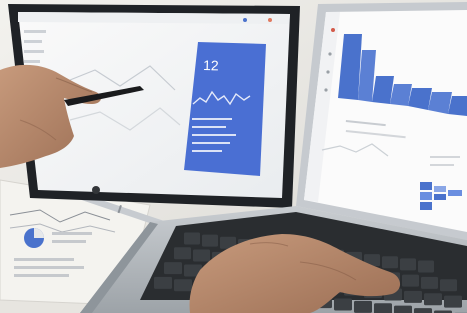 This screenshot has height=313, width=467. I want to click on tablet-blue-panel, so click(225, 109).